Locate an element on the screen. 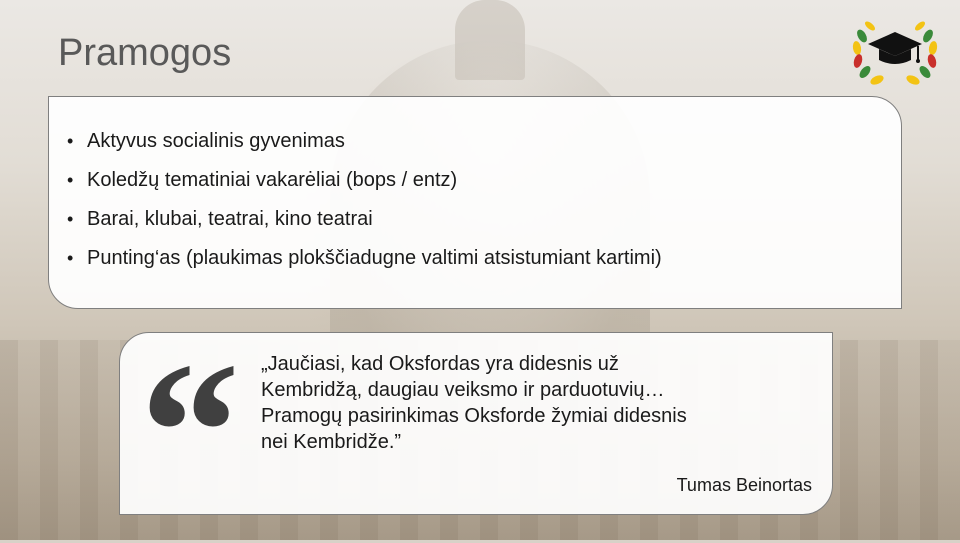  bullet-item: Barai, klubai, teatrai, kino teatrai is located at coordinates (484, 223).